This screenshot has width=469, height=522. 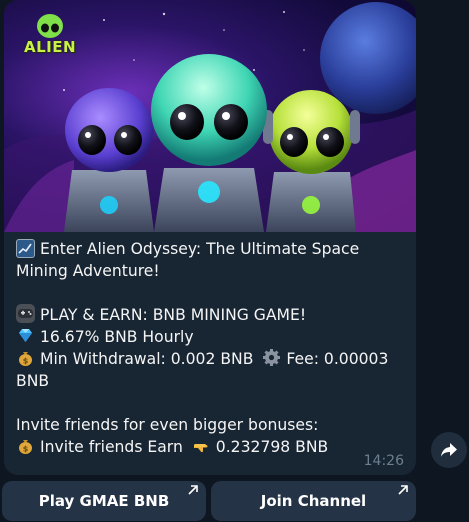 I want to click on logo-text: ALIEN, so click(x=50, y=47).